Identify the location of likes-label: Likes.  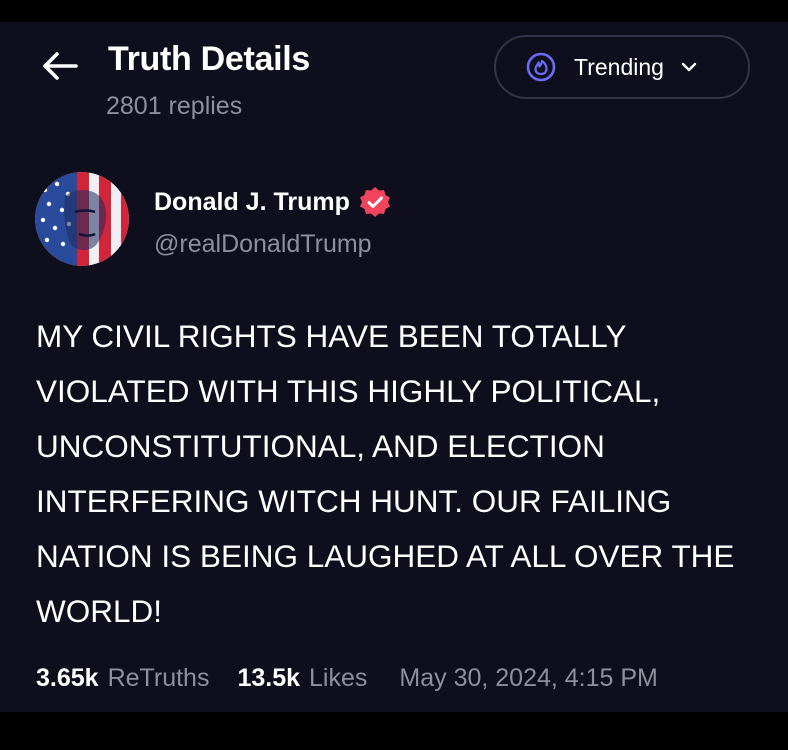
(338, 678).